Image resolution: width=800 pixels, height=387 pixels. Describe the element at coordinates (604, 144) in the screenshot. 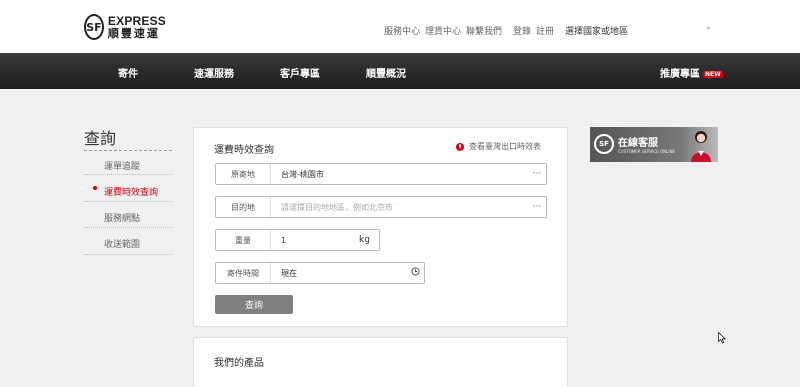

I see `sf-logo-icon: SF` at that location.